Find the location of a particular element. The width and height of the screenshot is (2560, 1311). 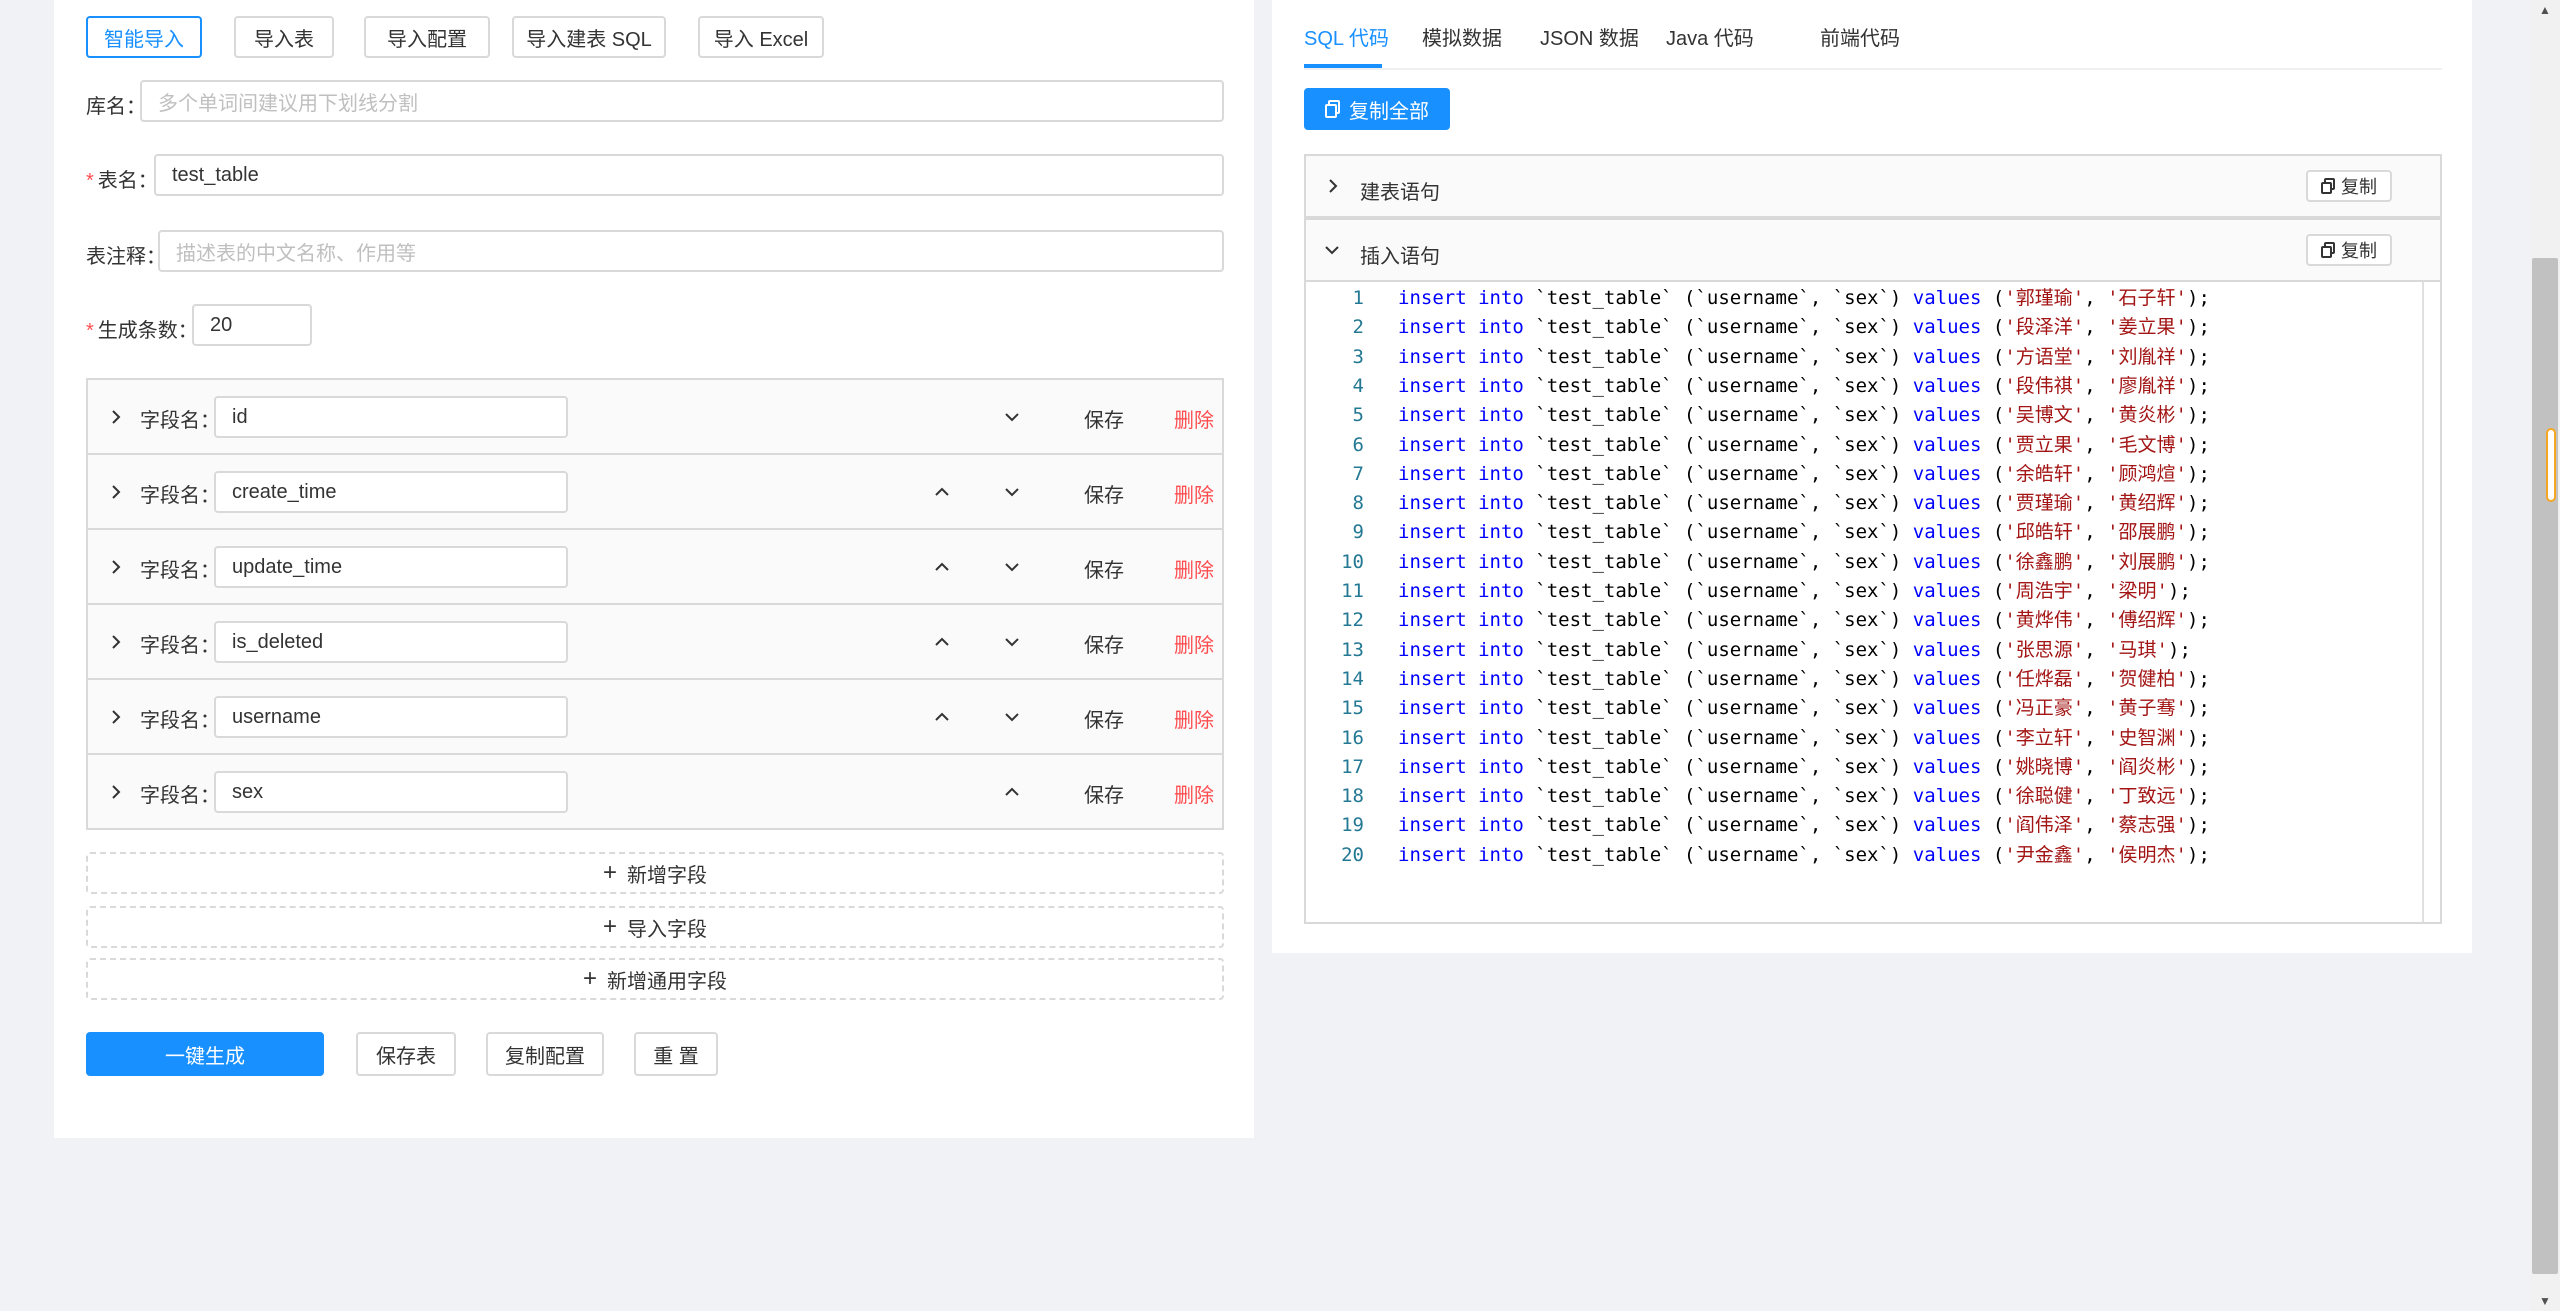

db-name-input: 多个单词间建议用下划线分割 is located at coordinates (682, 101).